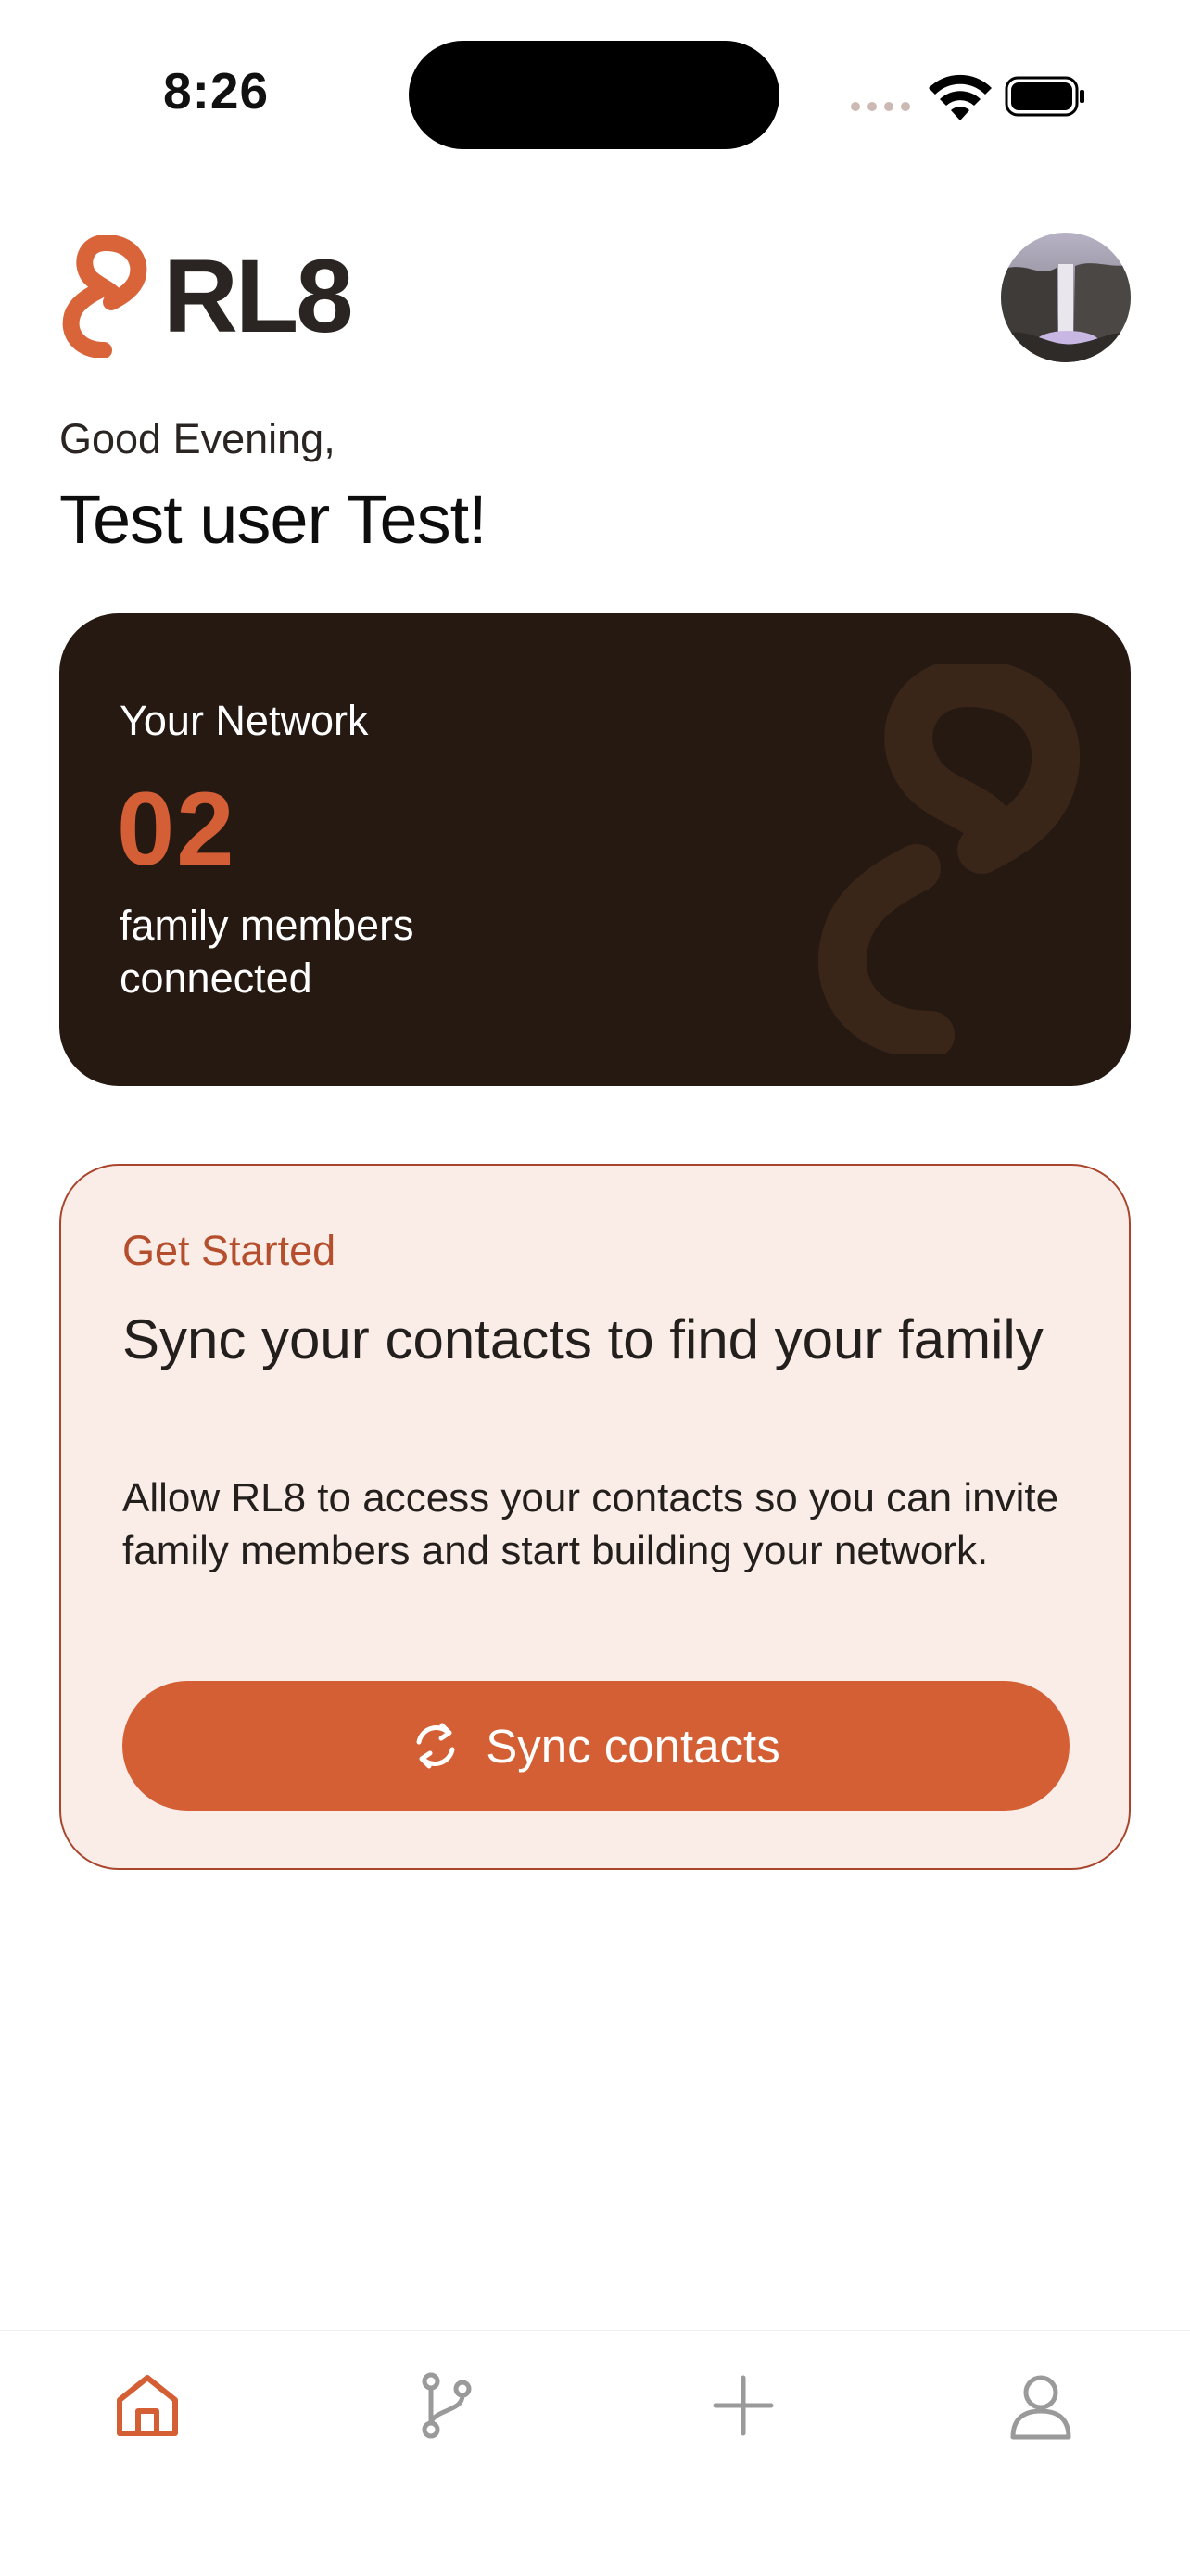 The height and width of the screenshot is (2576, 1190). I want to click on dynamic-island, so click(594, 95).